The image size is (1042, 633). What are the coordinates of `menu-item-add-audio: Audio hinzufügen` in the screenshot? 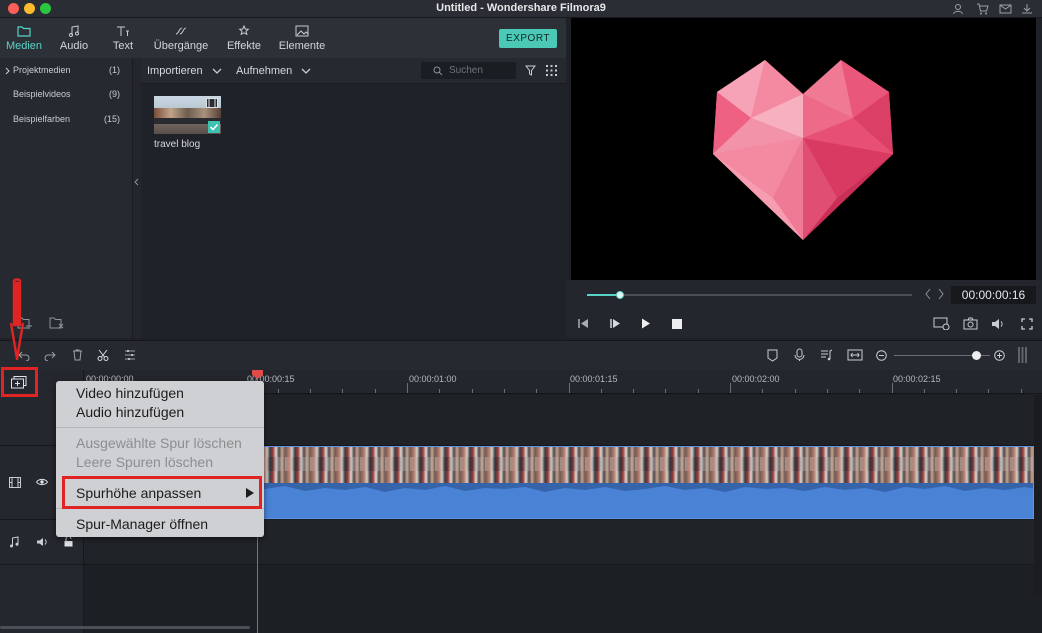 It's located at (130, 412).